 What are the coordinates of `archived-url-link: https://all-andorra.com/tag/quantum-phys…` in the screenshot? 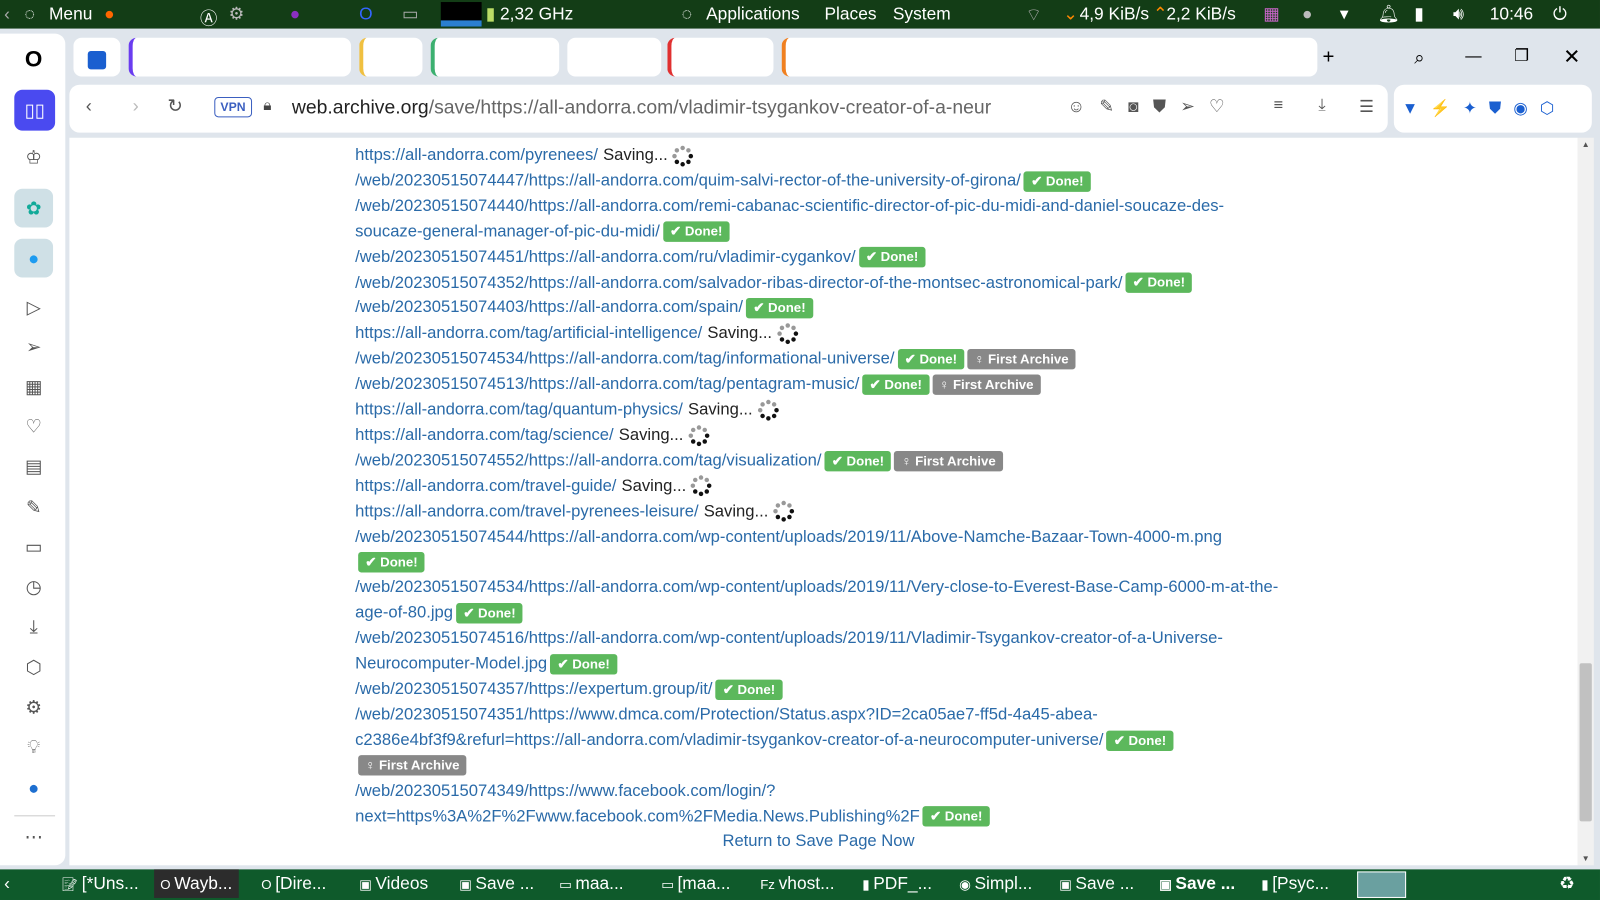 It's located at (519, 409).